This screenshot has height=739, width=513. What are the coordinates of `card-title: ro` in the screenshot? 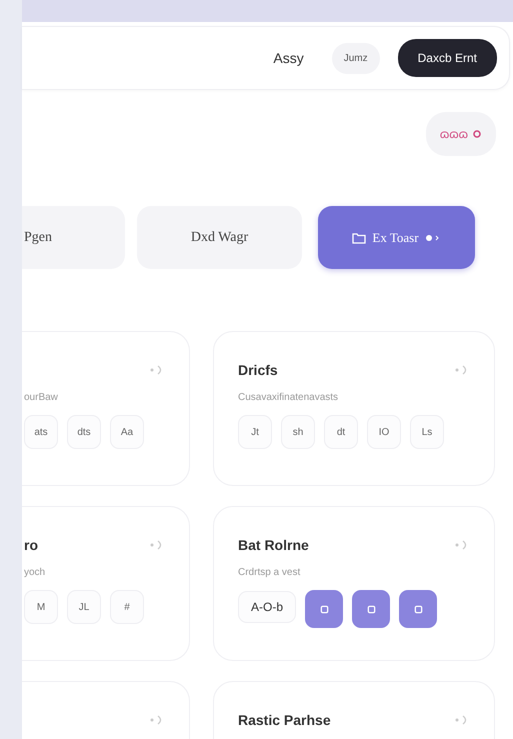 It's located at (31, 545).